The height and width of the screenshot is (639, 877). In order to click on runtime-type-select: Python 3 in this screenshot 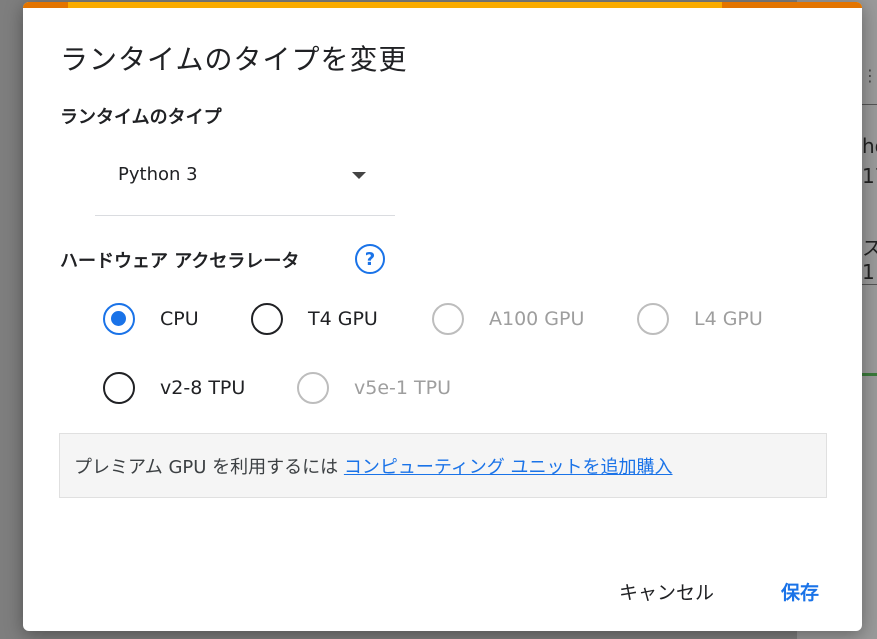, I will do `click(245, 184)`.